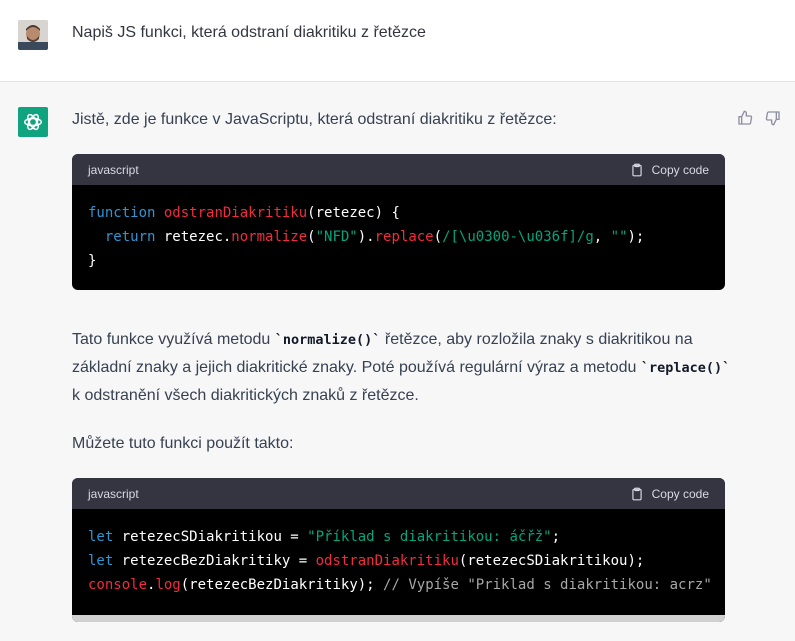 This screenshot has height=641, width=795. Describe the element at coordinates (92, 261) in the screenshot. I see `code-line: }` at that location.